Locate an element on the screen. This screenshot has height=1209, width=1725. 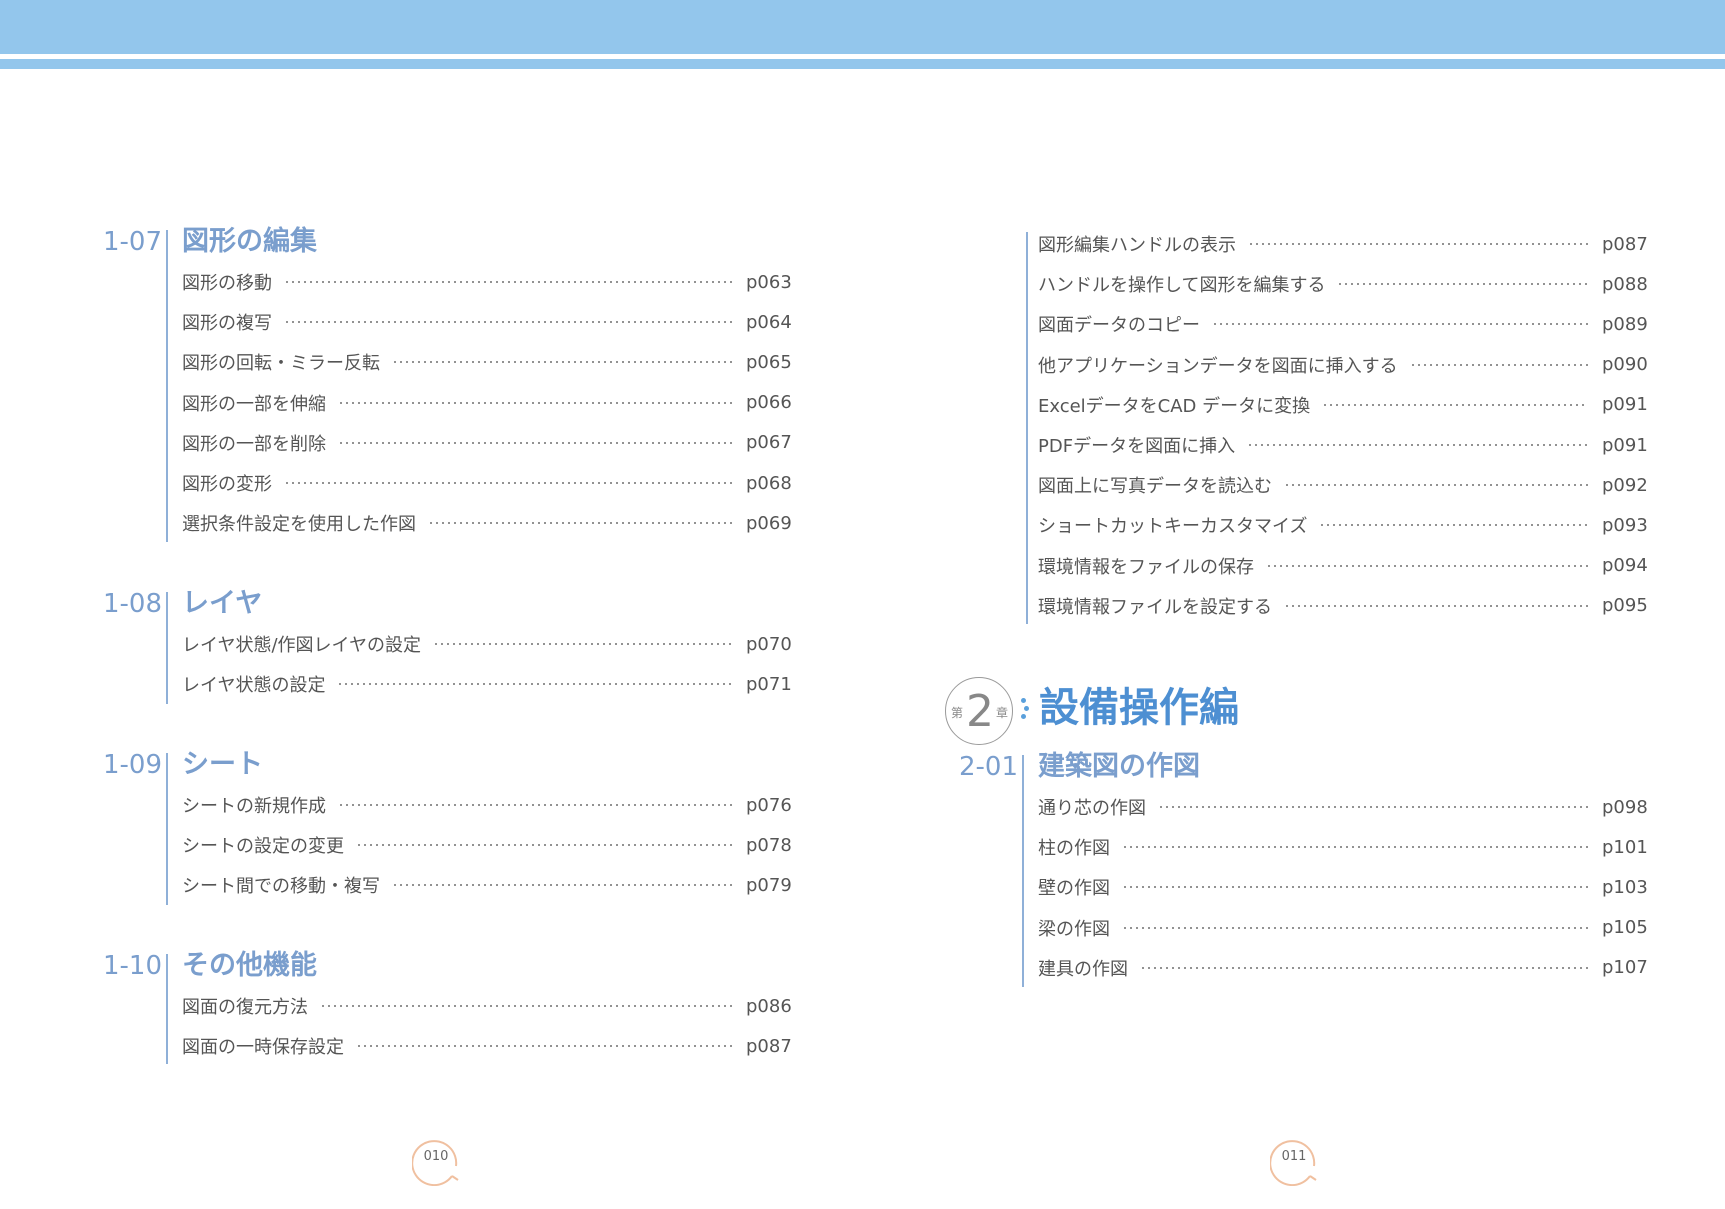
toc-entry: レイヤ状態/作図レイヤの設定 p070 is located at coordinates (487, 644).